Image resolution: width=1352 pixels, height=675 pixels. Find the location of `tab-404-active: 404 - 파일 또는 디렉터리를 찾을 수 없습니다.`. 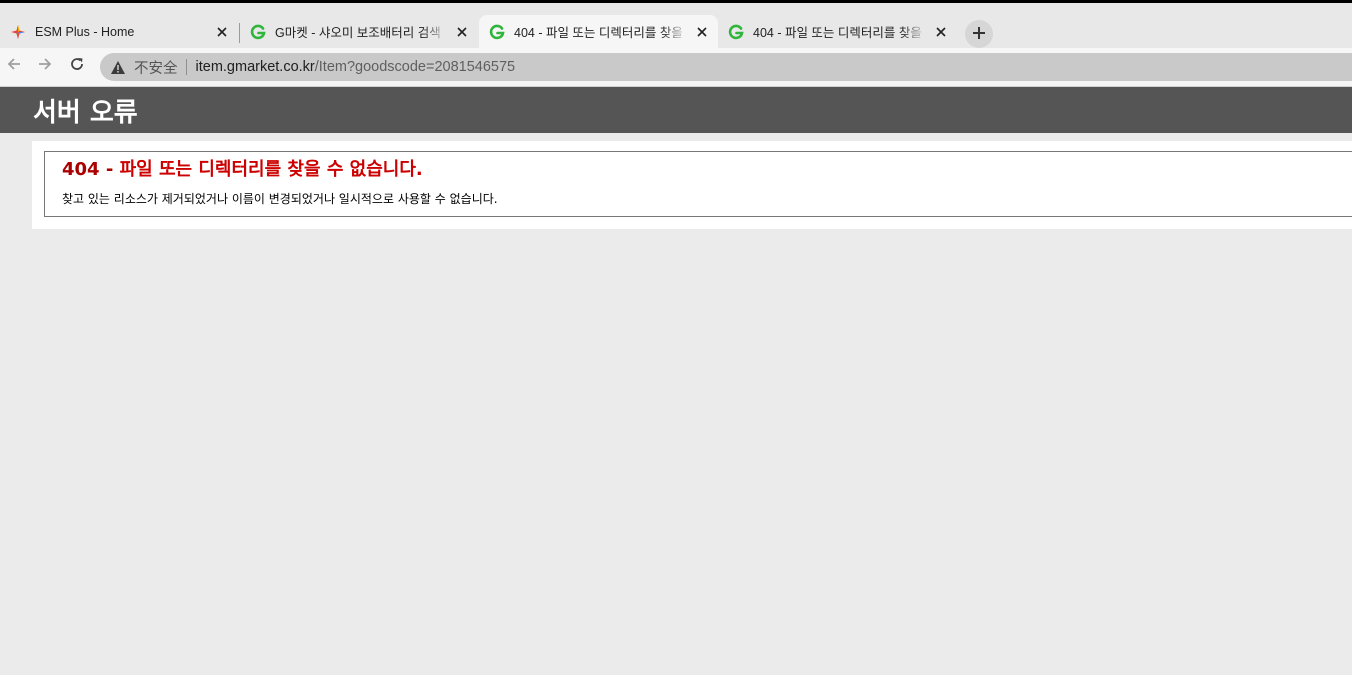

tab-404-active: 404 - 파일 또는 디렉터리를 찾을 수 없습니다. is located at coordinates (598, 31).